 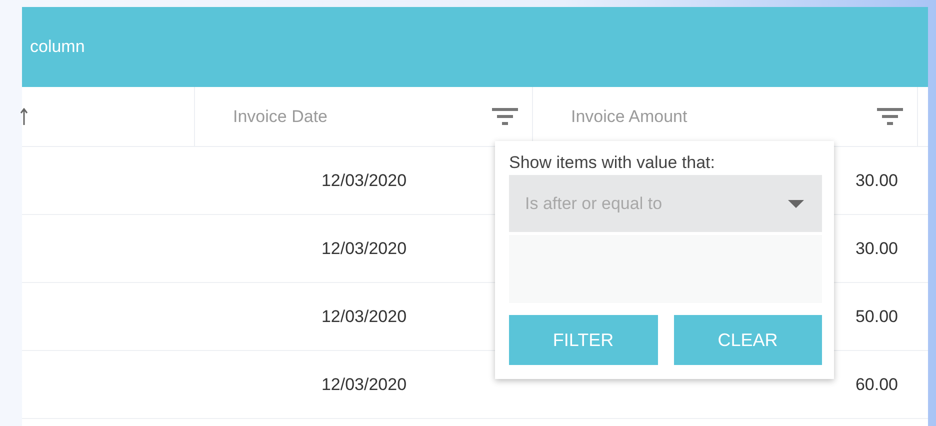 I want to click on operator-dropdown: Is after or equal to, so click(x=665, y=203).